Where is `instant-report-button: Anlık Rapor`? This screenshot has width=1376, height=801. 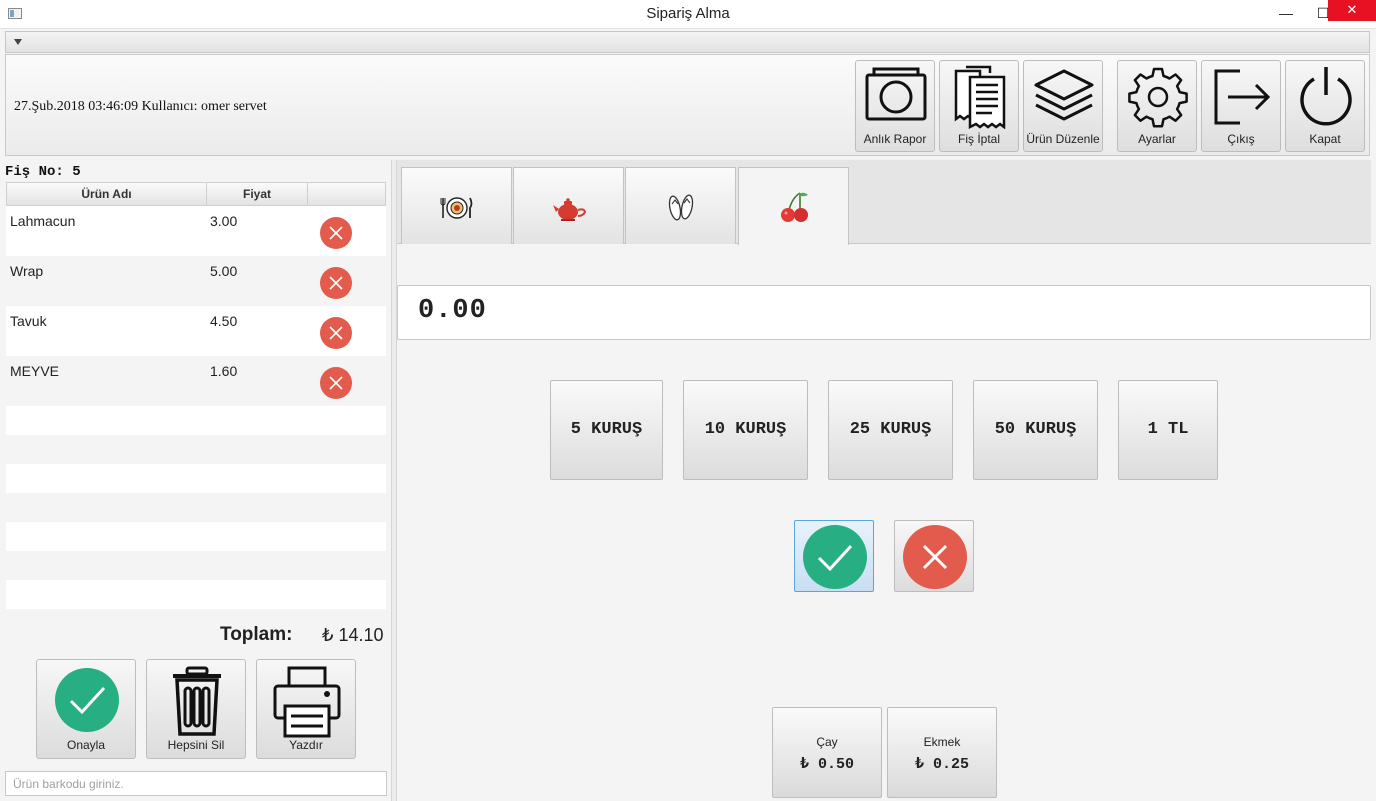 instant-report-button: Anlık Rapor is located at coordinates (895, 106).